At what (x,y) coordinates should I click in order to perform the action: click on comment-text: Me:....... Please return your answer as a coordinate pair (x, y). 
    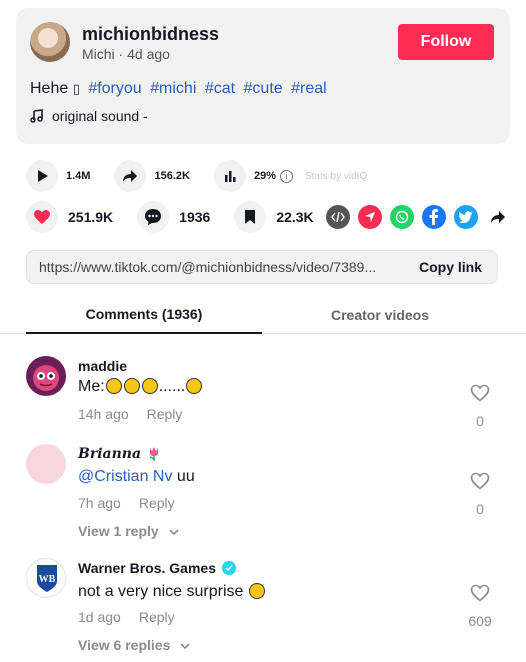
    Looking at the image, I should click on (140, 387).